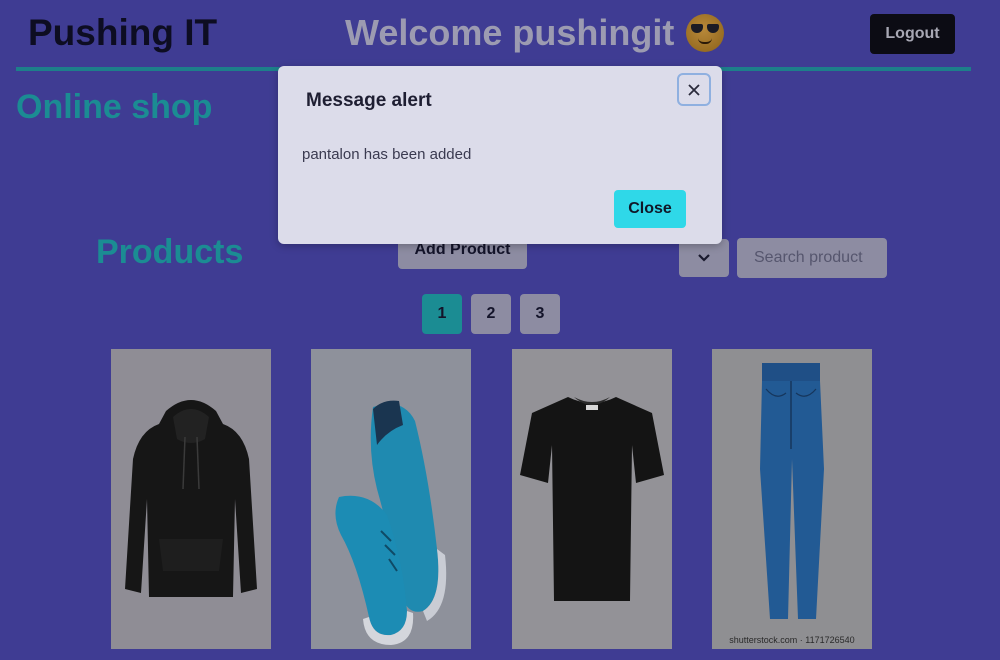 The width and height of the screenshot is (1000, 660). I want to click on product-card-hoodie, so click(191, 499).